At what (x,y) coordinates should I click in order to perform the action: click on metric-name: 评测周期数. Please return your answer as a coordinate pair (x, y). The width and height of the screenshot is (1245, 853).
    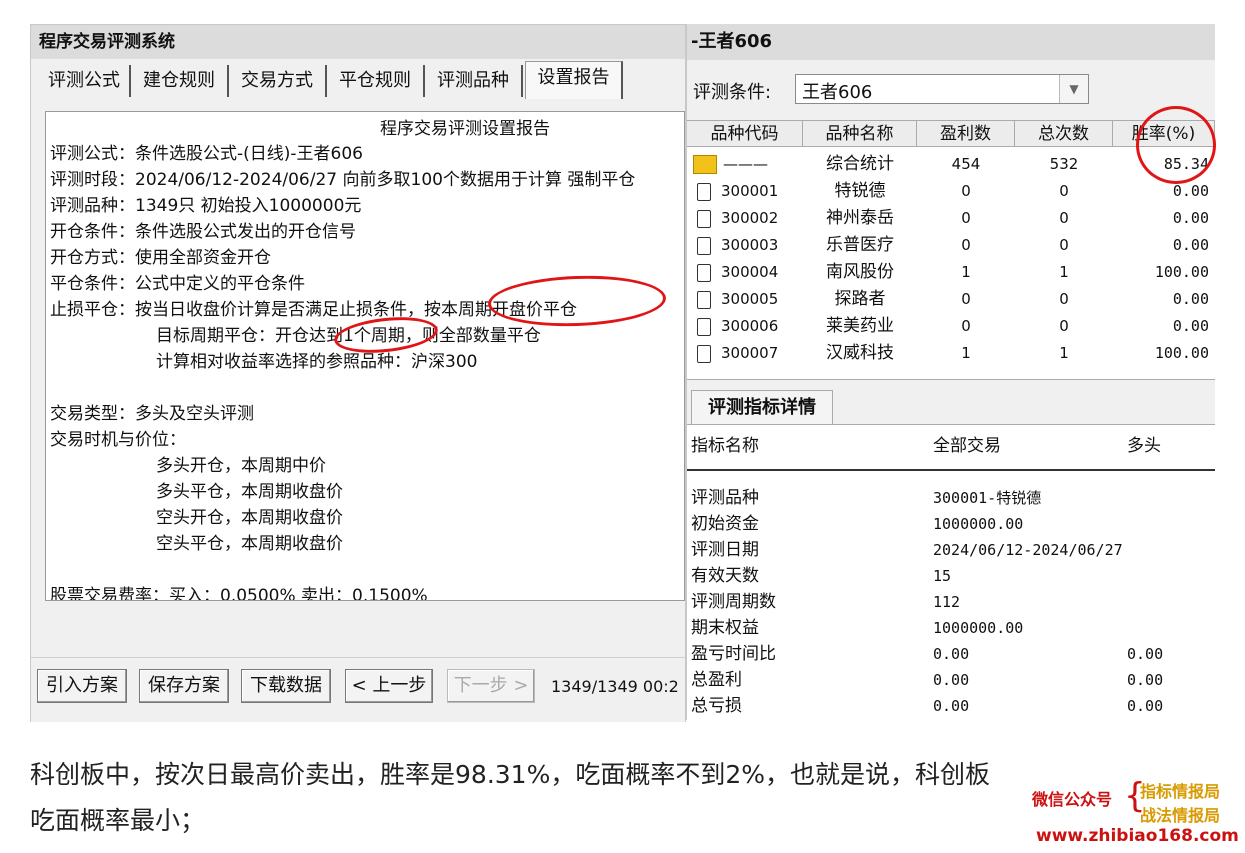
    Looking at the image, I should click on (733, 602).